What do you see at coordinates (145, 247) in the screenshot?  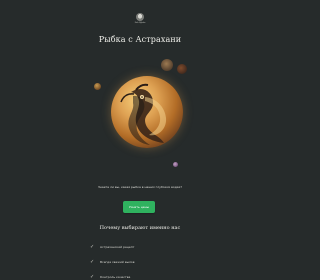 I see `list-item: ✓ Астраханский рецепт` at bounding box center [145, 247].